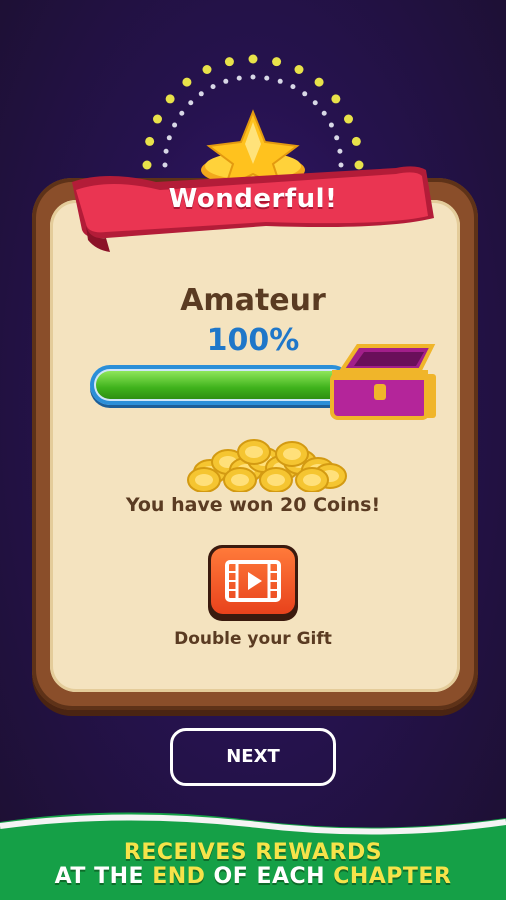 This screenshot has width=506, height=900. Describe the element at coordinates (253, 300) in the screenshot. I see `rank-title: Amateur` at that location.